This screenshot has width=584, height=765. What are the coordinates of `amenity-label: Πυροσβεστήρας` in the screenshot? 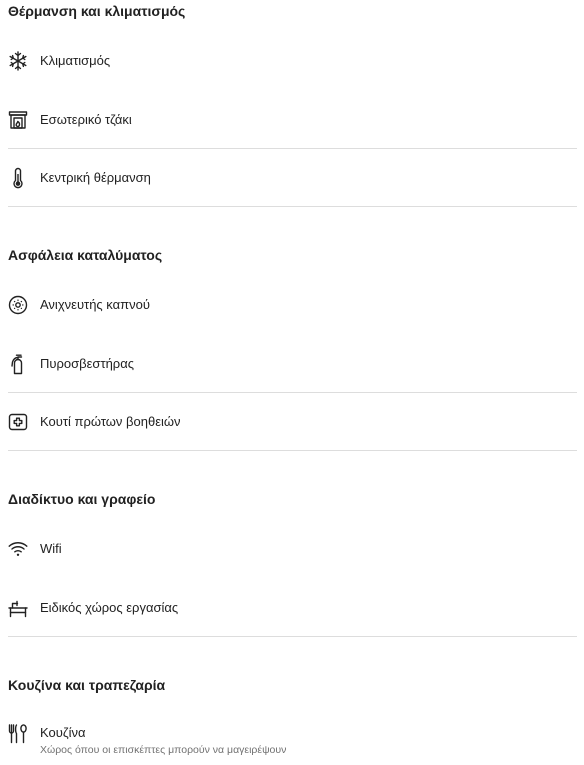 It's located at (87, 363).